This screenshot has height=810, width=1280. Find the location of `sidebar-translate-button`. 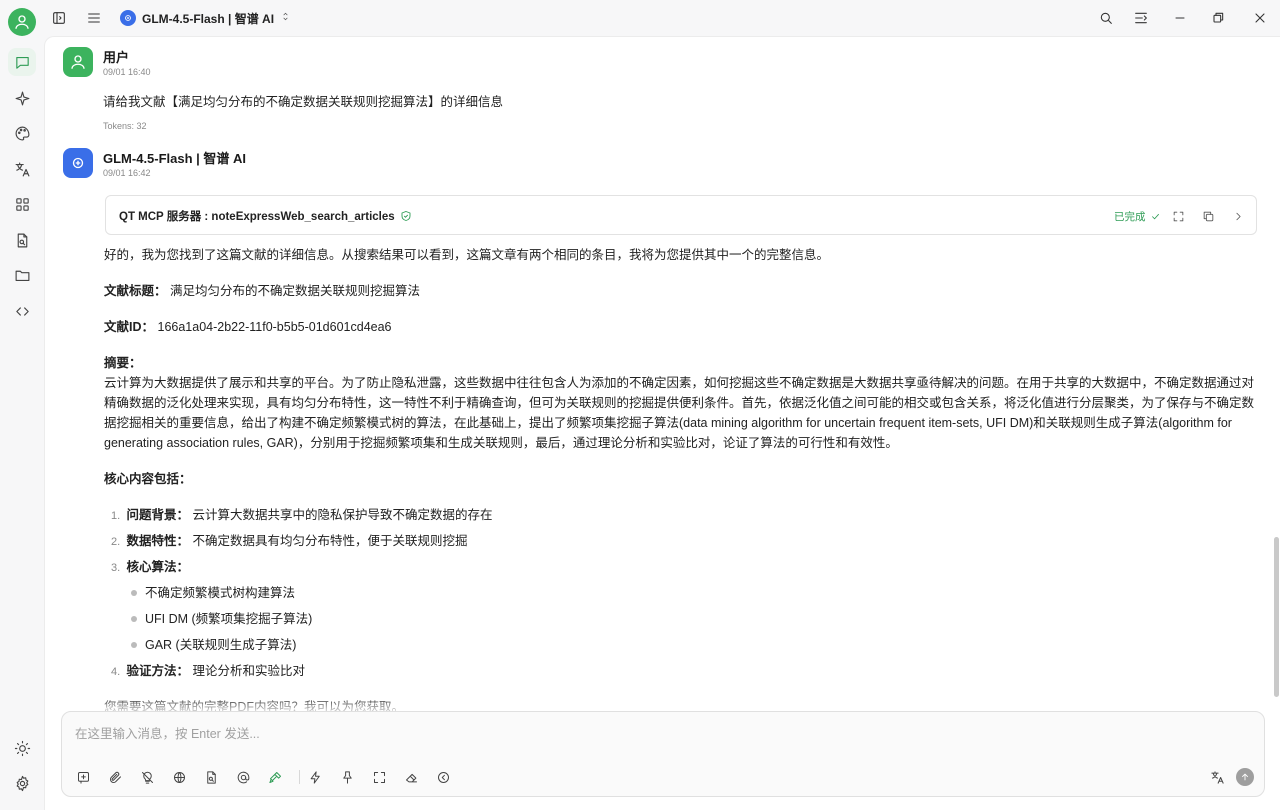

sidebar-translate-button is located at coordinates (22, 169).